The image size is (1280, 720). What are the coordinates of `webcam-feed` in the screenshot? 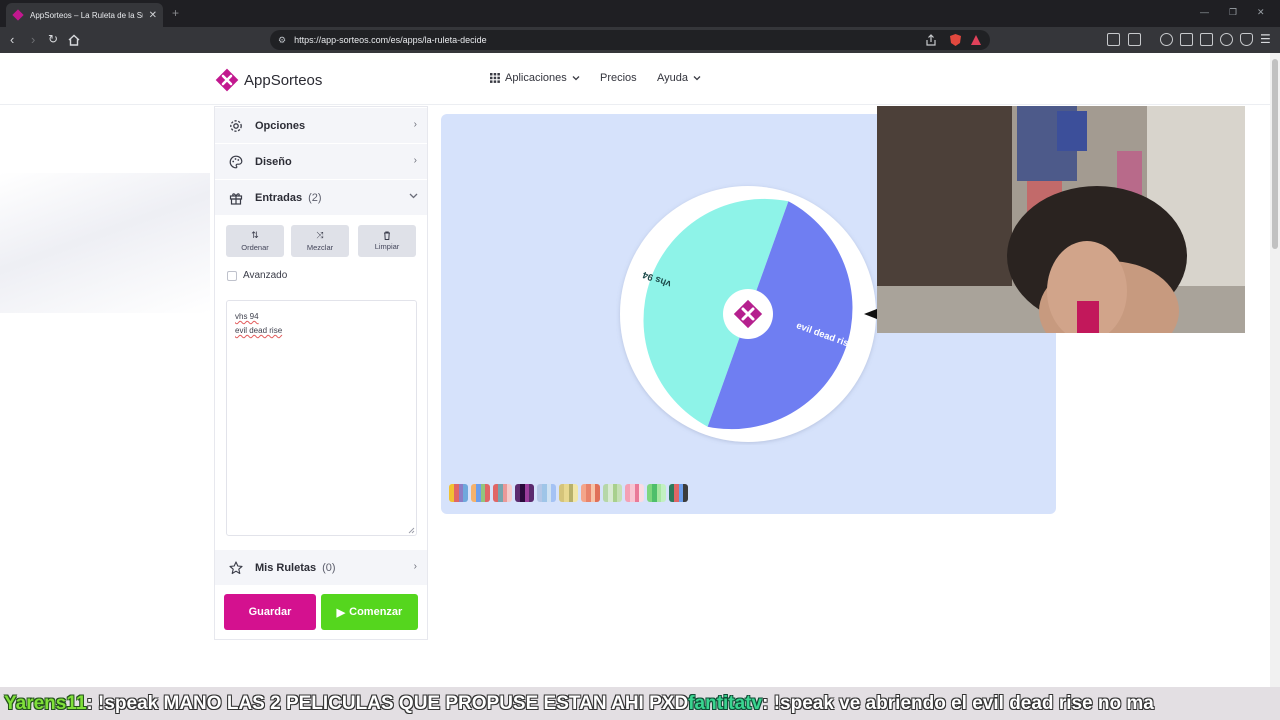 It's located at (1061, 219).